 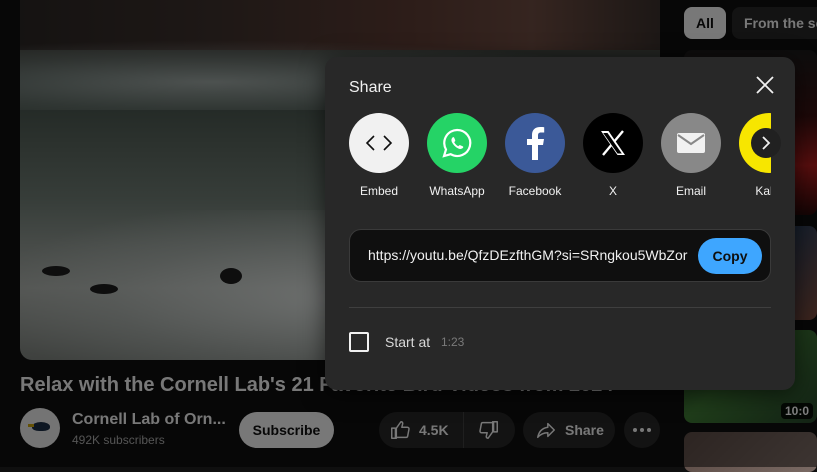 I want to click on share-target-label: Kaka, so click(x=763, y=191).